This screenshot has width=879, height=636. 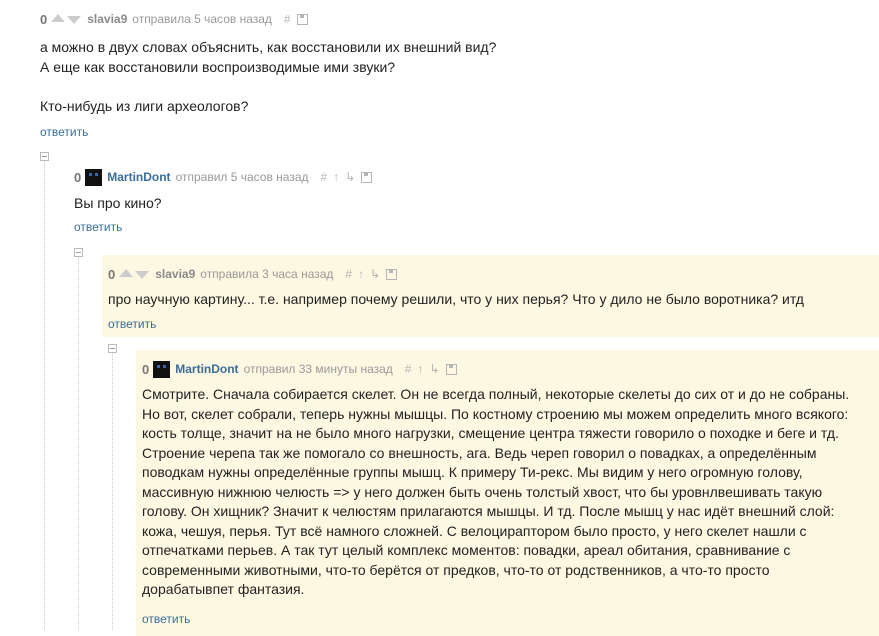 I want to click on comment-text-line: Кто-нибудь из лиги археологов?, so click(x=144, y=105).